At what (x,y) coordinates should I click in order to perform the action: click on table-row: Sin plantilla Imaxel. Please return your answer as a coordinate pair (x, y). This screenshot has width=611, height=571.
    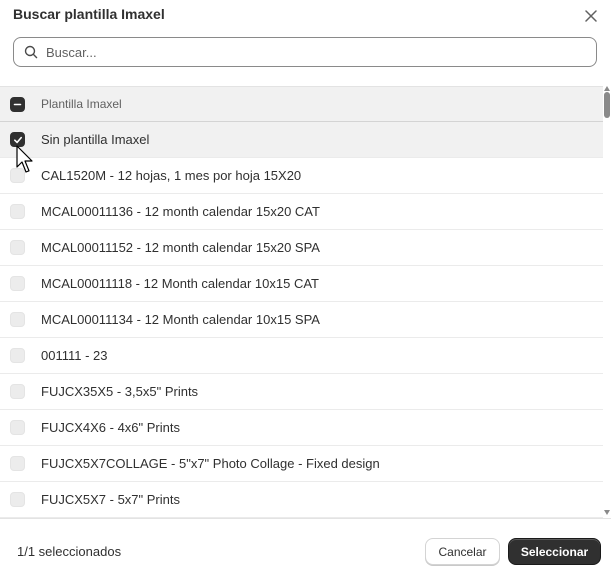
    Looking at the image, I should click on (301, 140).